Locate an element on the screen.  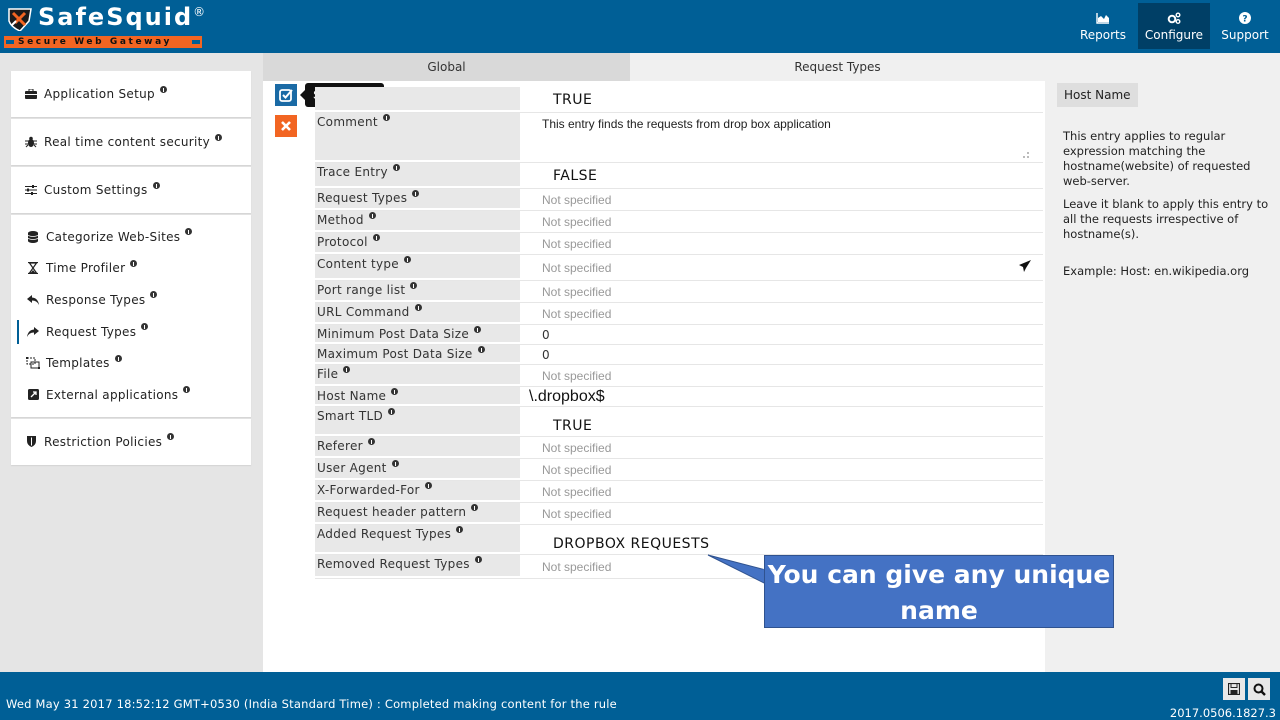
form-row: Request Types Not specified is located at coordinates (679, 200).